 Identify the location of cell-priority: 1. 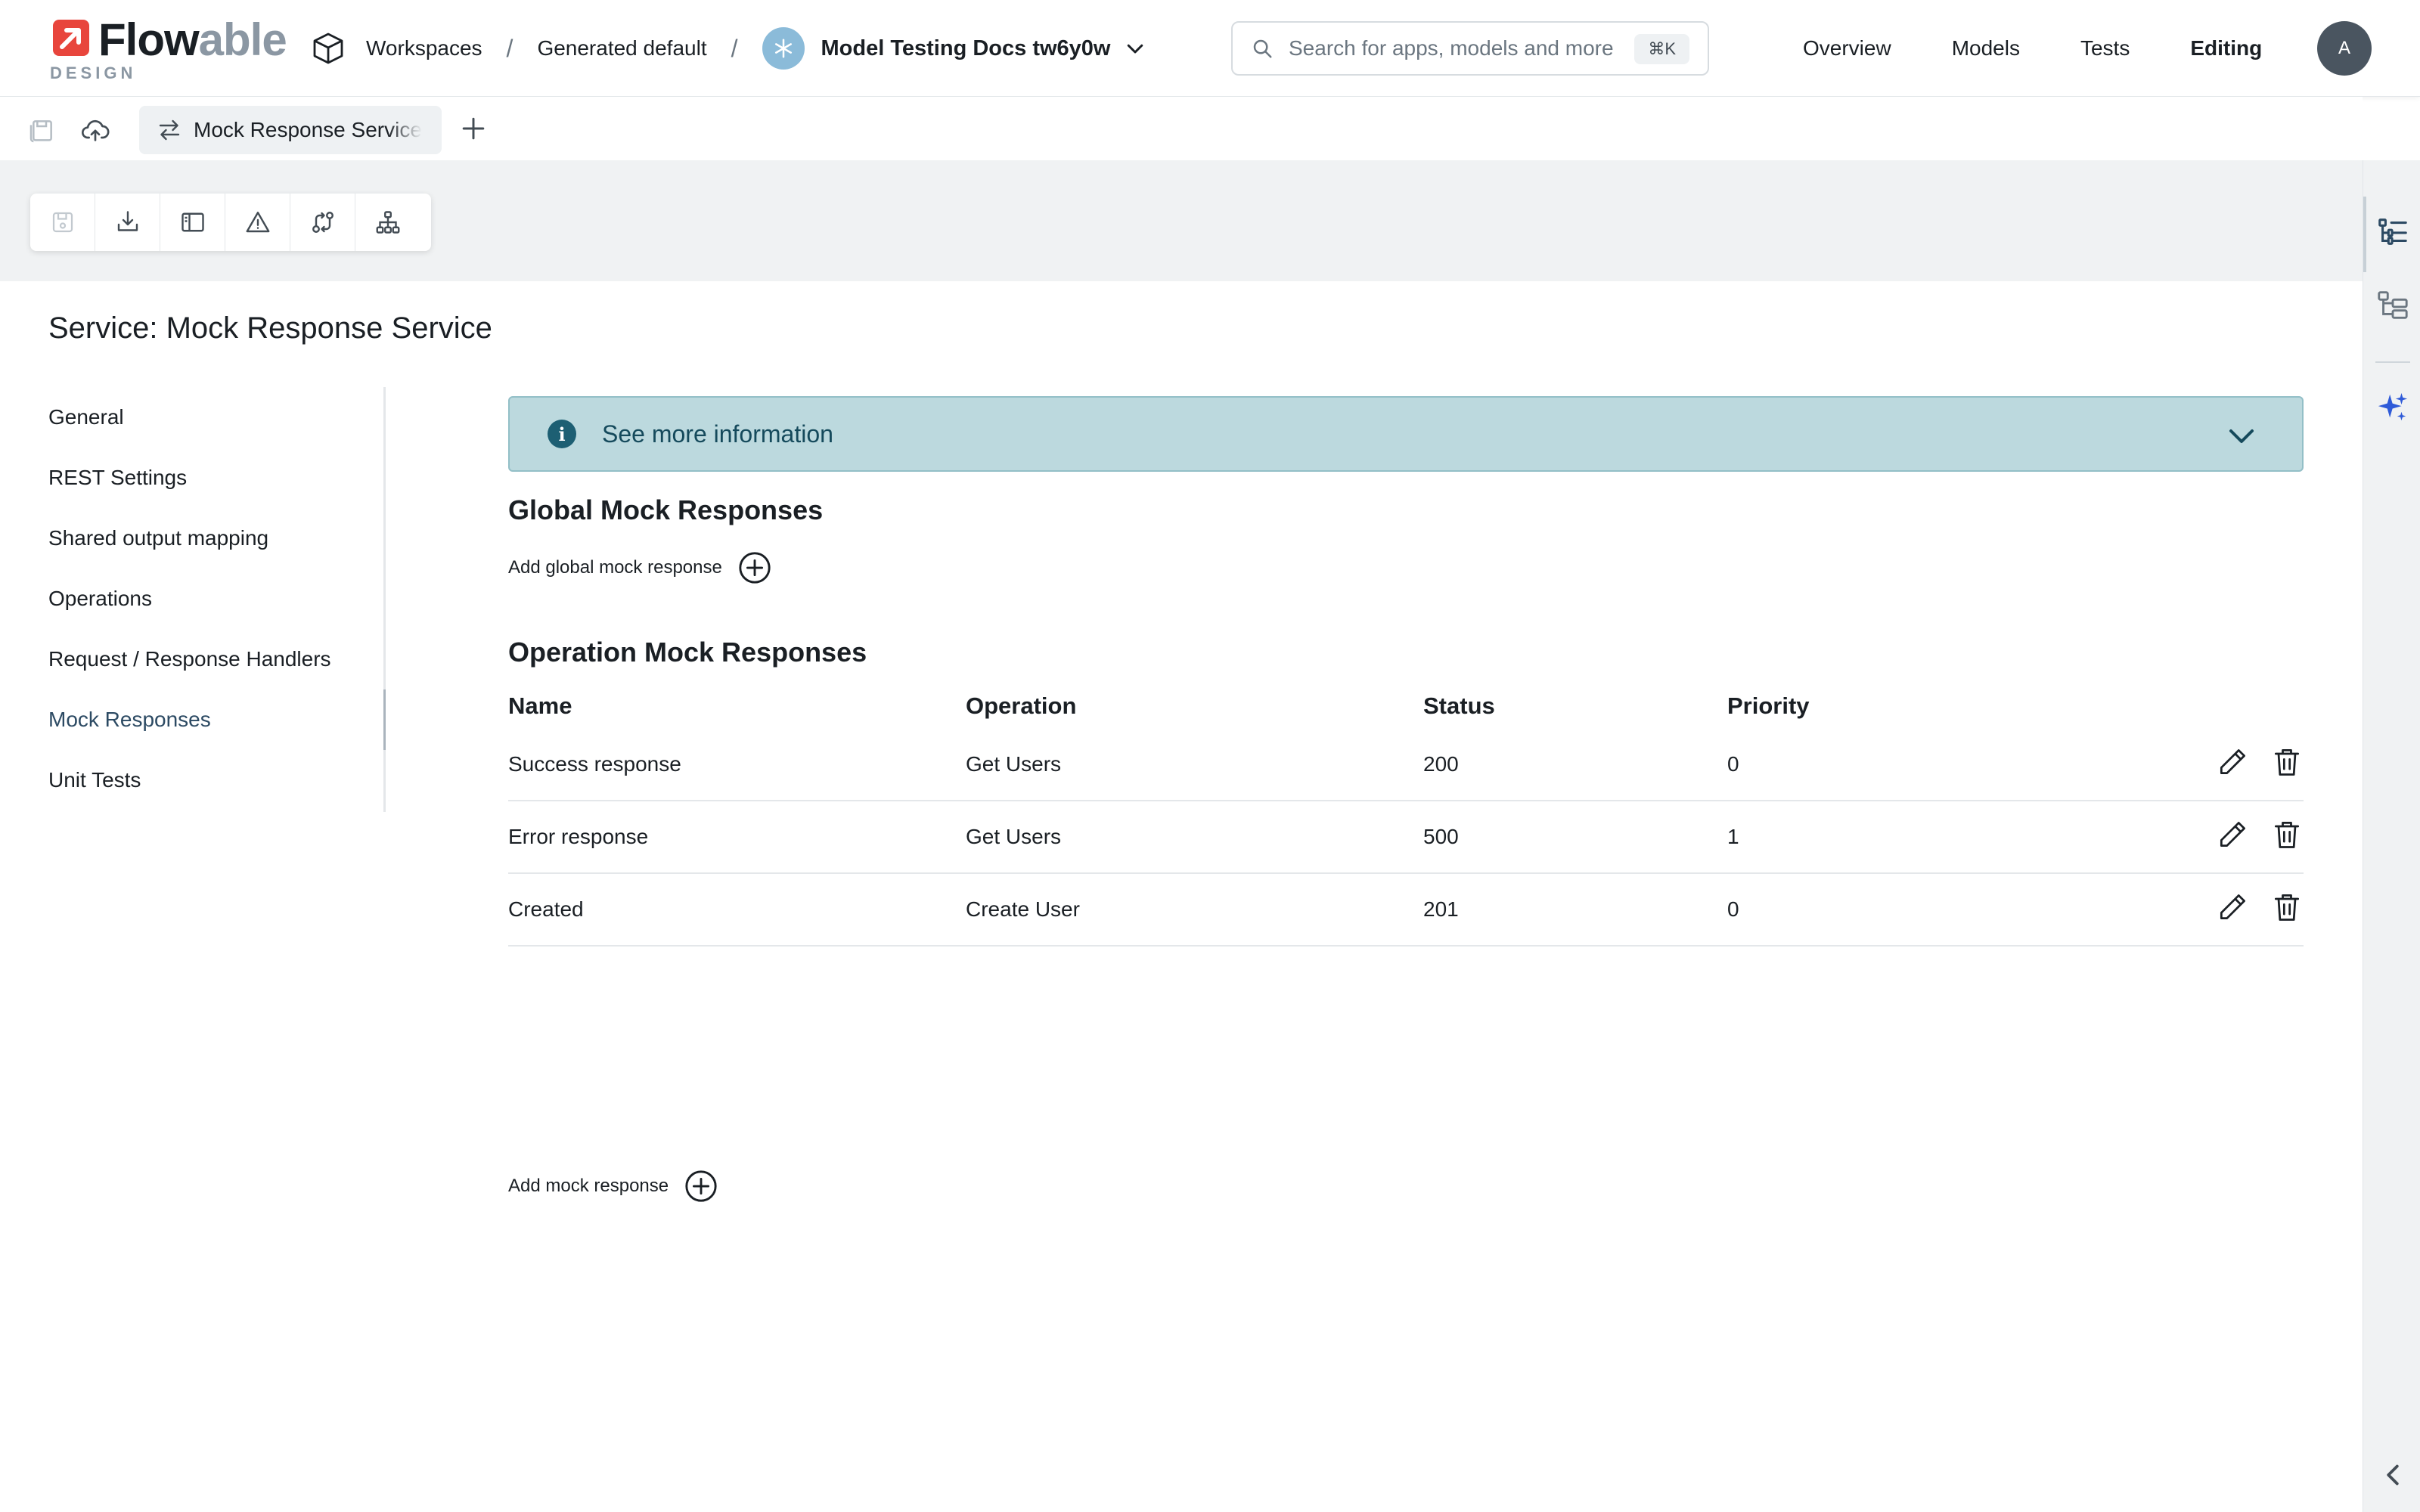
(1733, 836).